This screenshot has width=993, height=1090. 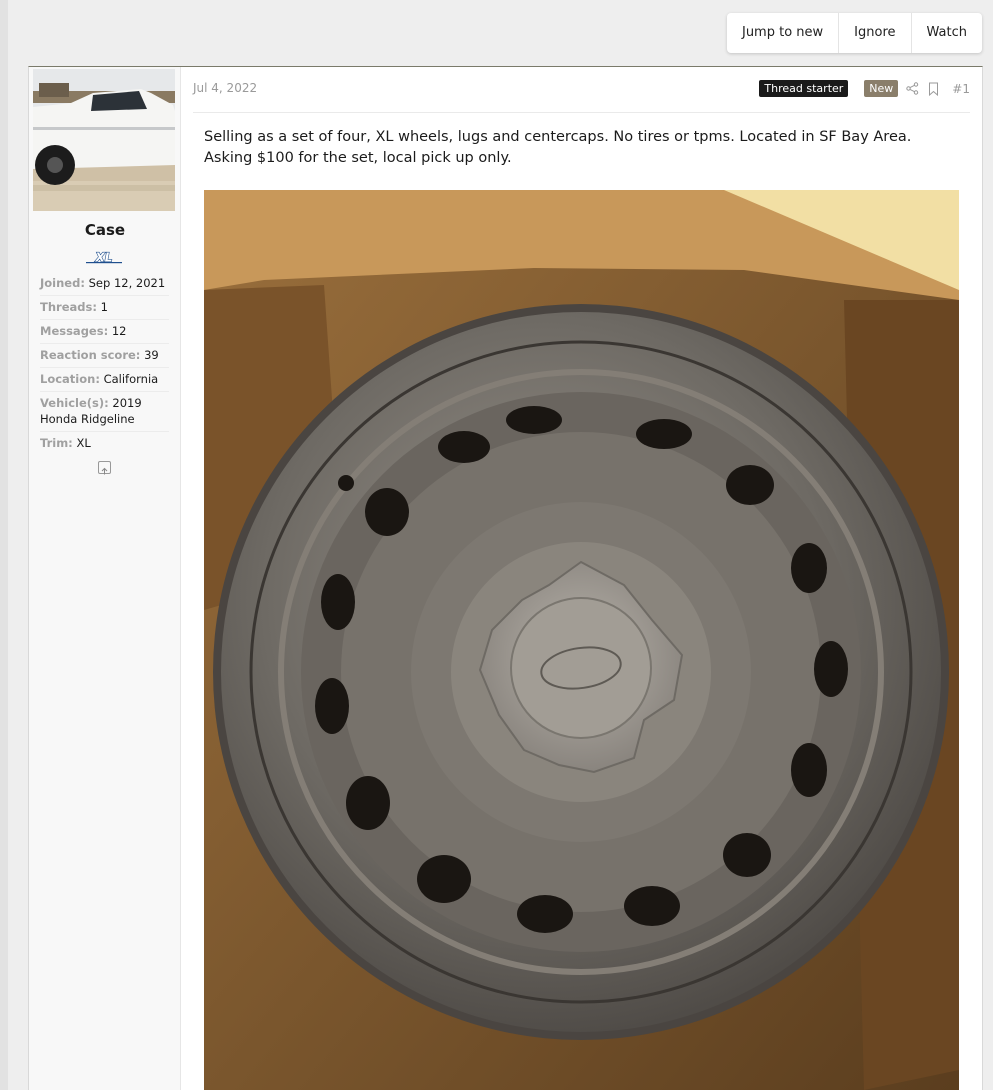 I want to click on stat-messages: Messages: 12, so click(x=104, y=332).